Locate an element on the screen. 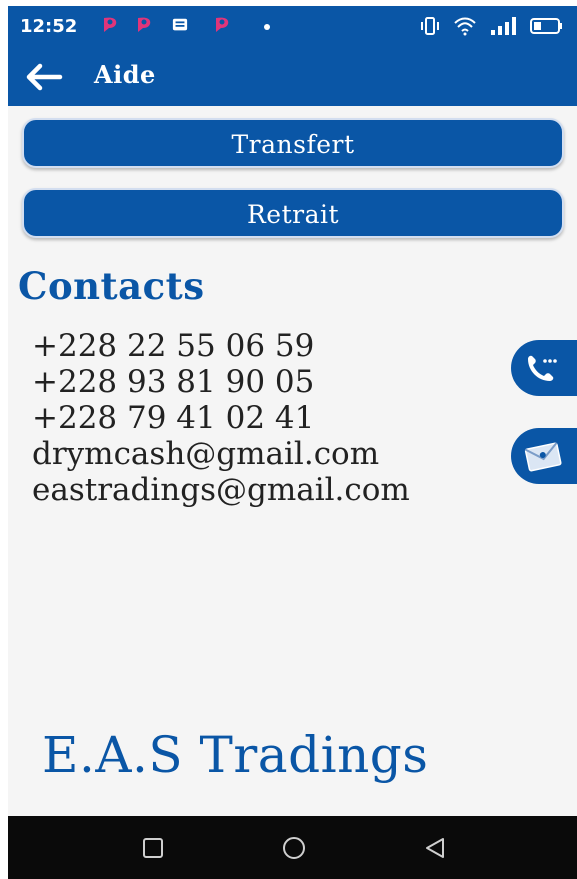  contact-phone-1: +228 22 55 06 59 is located at coordinates (173, 346).